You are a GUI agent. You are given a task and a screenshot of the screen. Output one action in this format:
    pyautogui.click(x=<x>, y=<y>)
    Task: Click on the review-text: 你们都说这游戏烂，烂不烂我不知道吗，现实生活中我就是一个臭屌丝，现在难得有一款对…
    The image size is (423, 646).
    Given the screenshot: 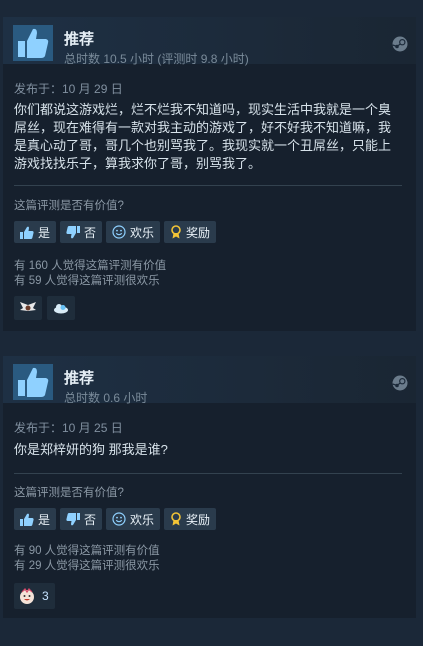 What is the action you would take?
    pyautogui.click(x=203, y=136)
    